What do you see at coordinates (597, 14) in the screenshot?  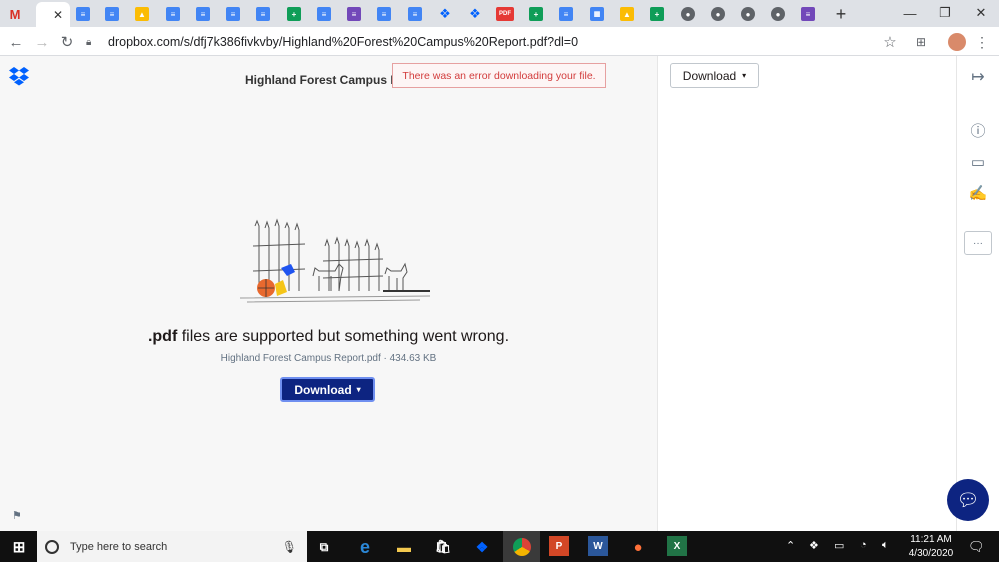 I see `tab-calendar: ▦` at bounding box center [597, 14].